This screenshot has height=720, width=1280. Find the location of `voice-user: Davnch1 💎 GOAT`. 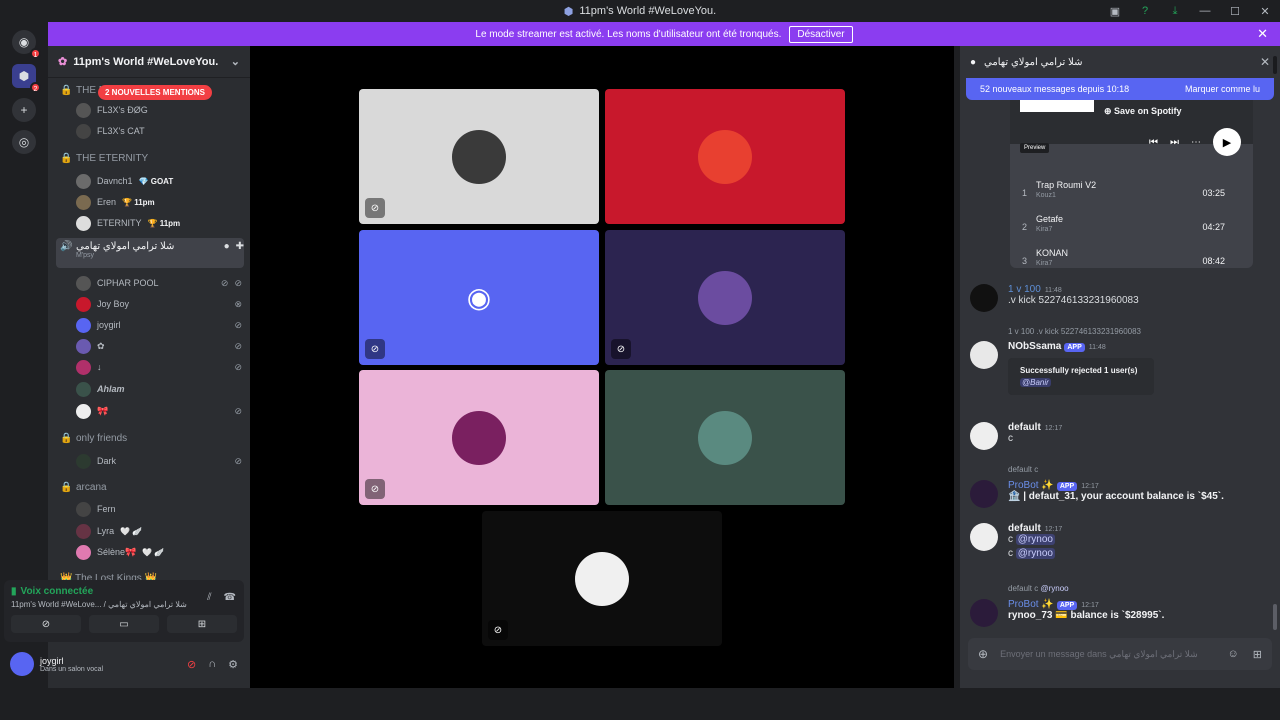

voice-user: Davnch1 💎 GOAT is located at coordinates (159, 181).